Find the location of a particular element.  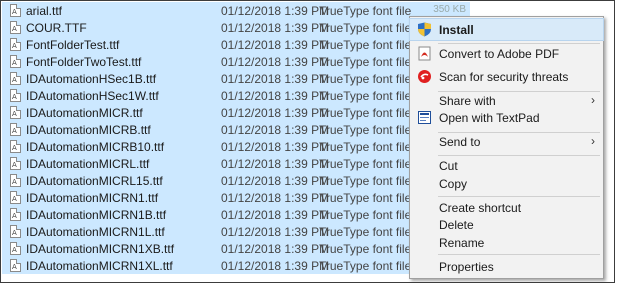

menu-item-scan: Scan for security threats is located at coordinates (506, 76).